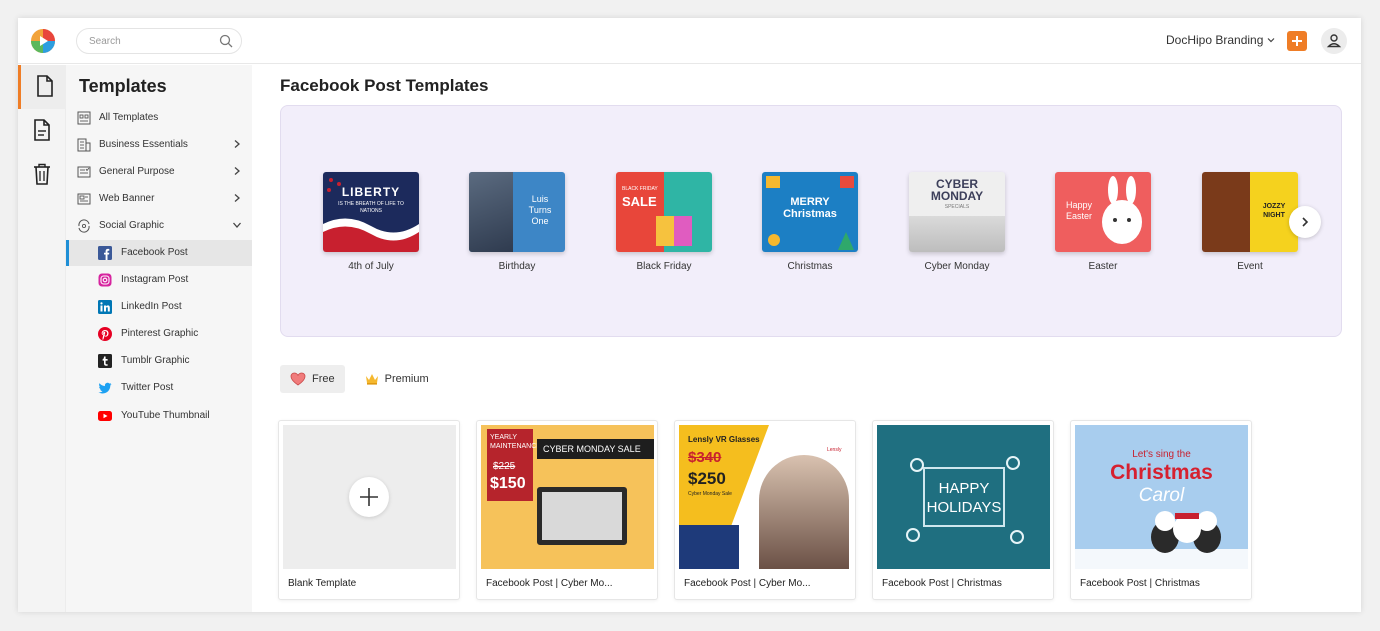 This screenshot has width=1380, height=631. I want to click on pricing-filters: Free Premium, so click(359, 379).